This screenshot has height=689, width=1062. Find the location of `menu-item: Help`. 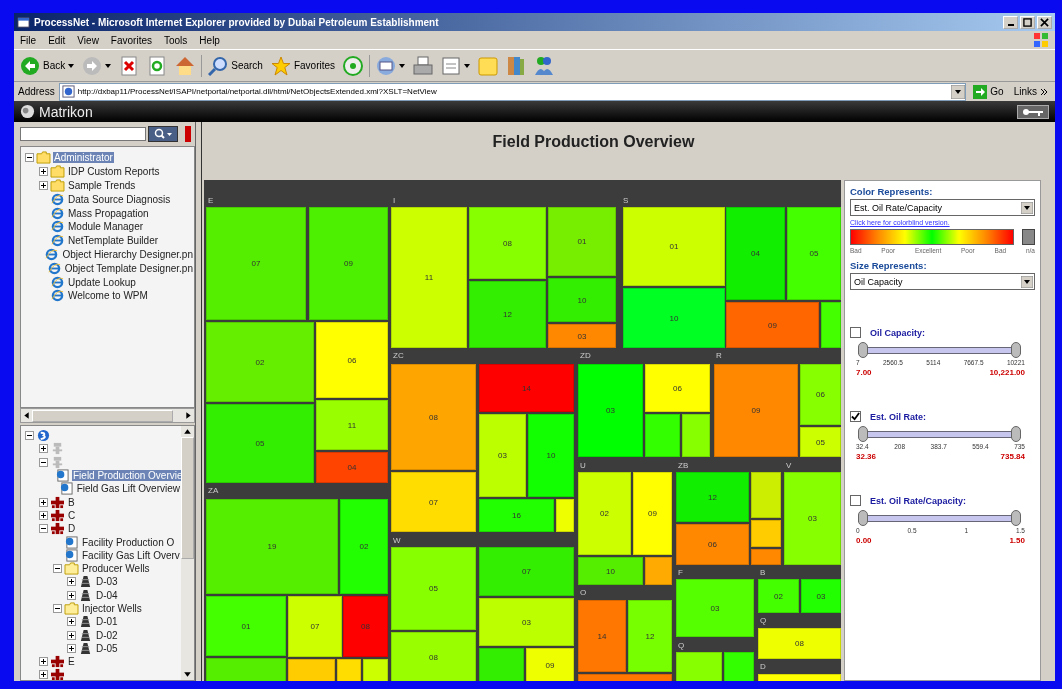

menu-item: Help is located at coordinates (209, 40).